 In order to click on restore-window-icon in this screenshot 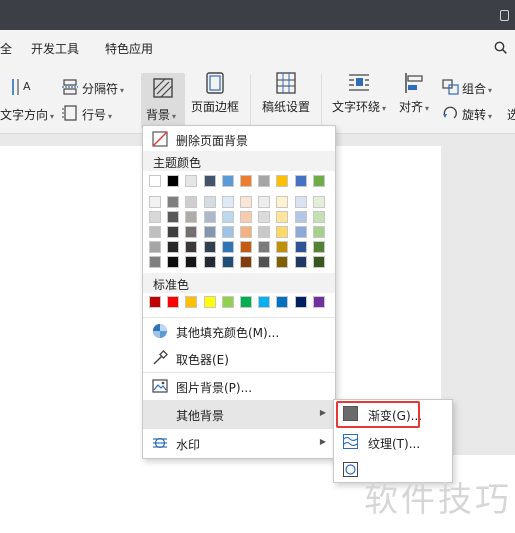, I will do `click(504, 15)`.